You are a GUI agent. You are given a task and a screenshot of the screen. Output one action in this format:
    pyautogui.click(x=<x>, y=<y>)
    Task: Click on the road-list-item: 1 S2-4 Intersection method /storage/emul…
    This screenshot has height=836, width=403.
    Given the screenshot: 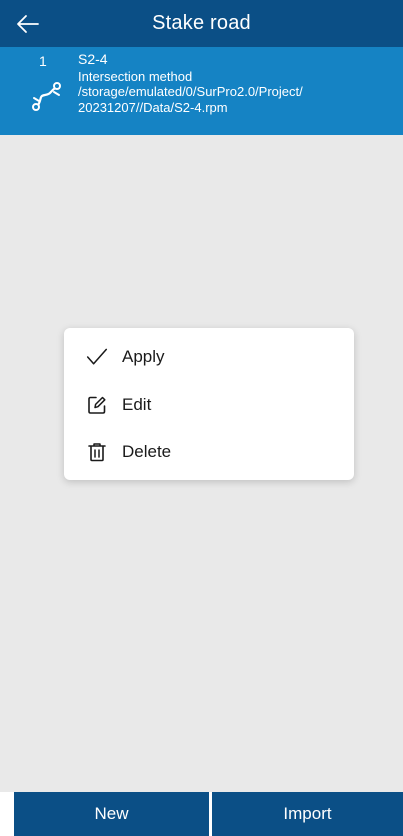 What is the action you would take?
    pyautogui.click(x=201, y=91)
    